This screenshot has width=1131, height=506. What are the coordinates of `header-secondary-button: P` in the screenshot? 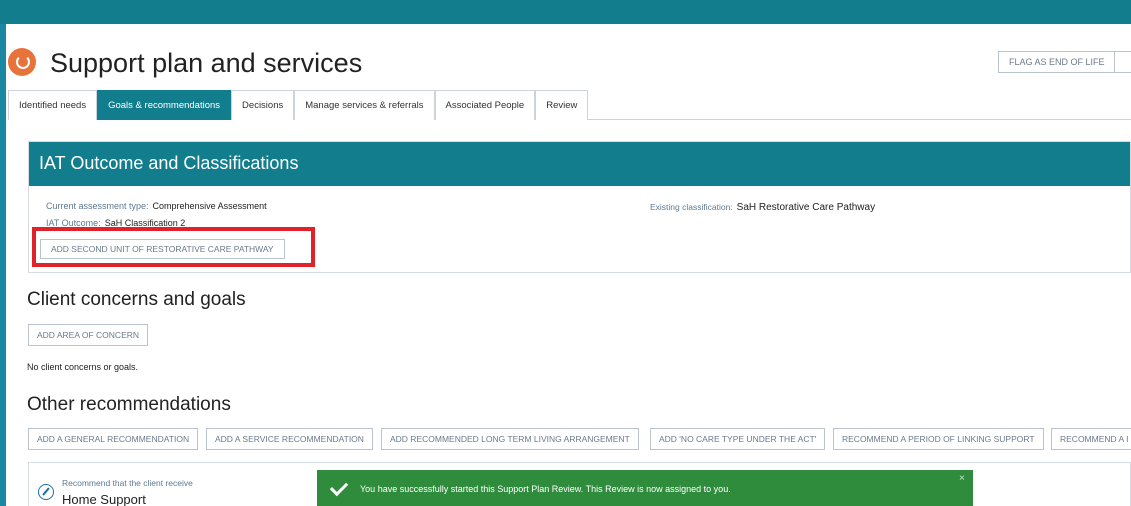 It's located at (1122, 62).